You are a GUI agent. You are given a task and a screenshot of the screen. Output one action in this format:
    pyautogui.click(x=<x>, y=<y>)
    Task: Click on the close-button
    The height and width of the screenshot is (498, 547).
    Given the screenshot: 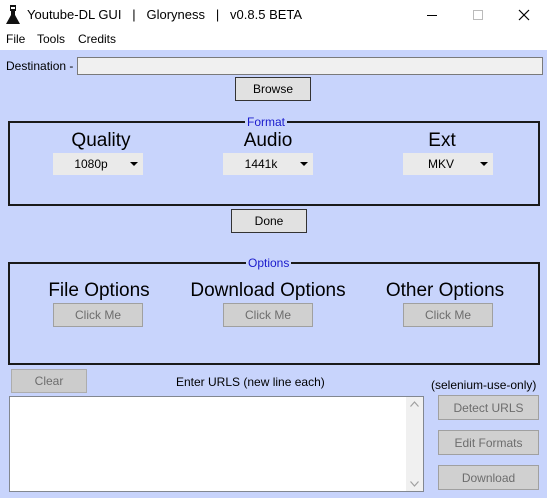 What is the action you would take?
    pyautogui.click(x=524, y=15)
    